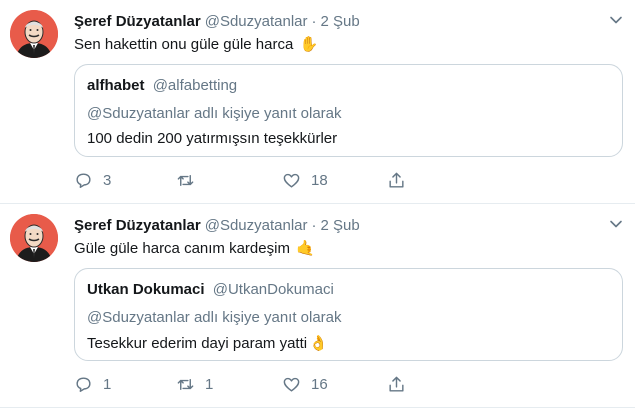  I want to click on tweet-text-body: Güle güle harca canım kardeşim, so click(182, 248).